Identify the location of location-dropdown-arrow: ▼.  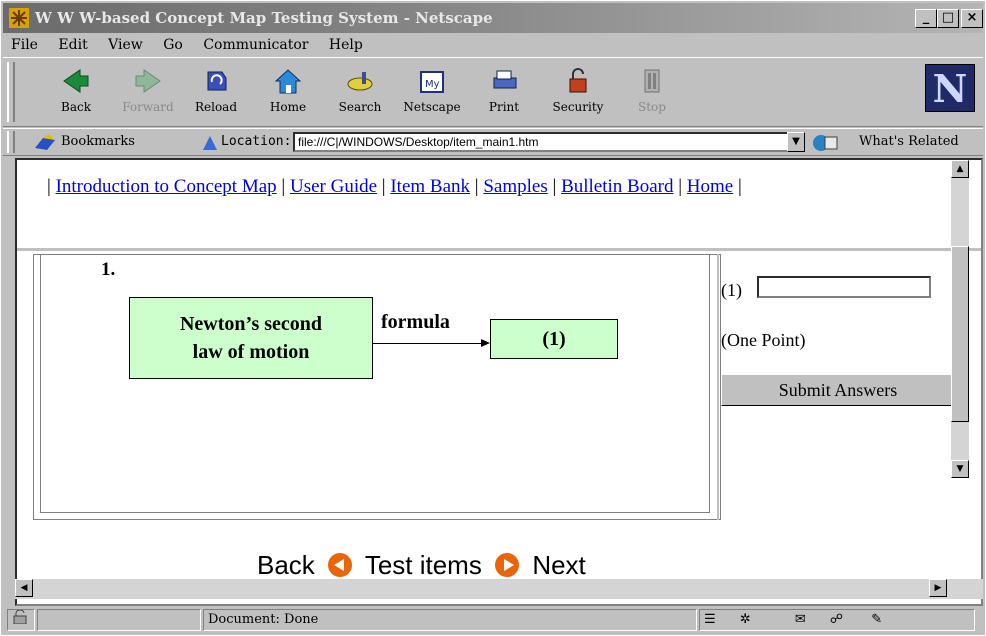
(796, 142).